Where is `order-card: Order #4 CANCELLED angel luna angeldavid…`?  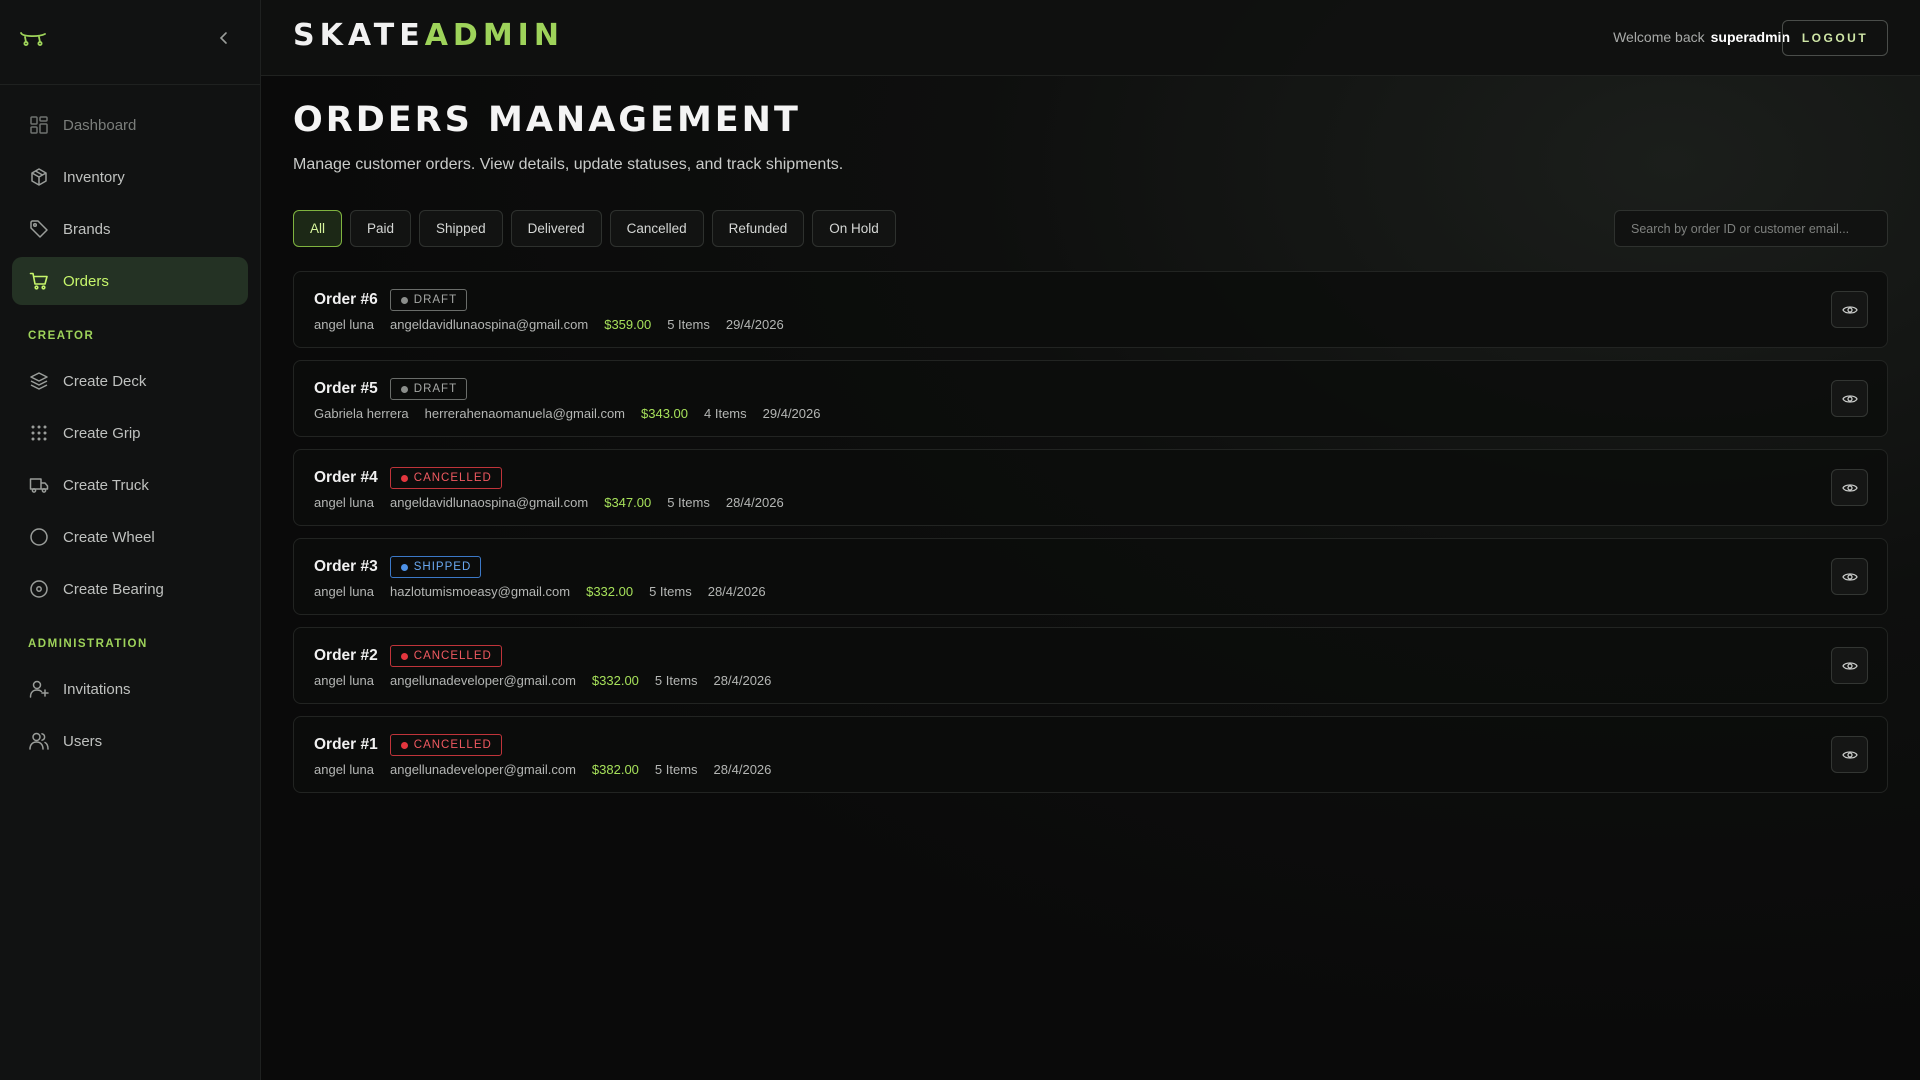
order-card: Order #4 CANCELLED angel luna angeldavid… is located at coordinates (1090, 487).